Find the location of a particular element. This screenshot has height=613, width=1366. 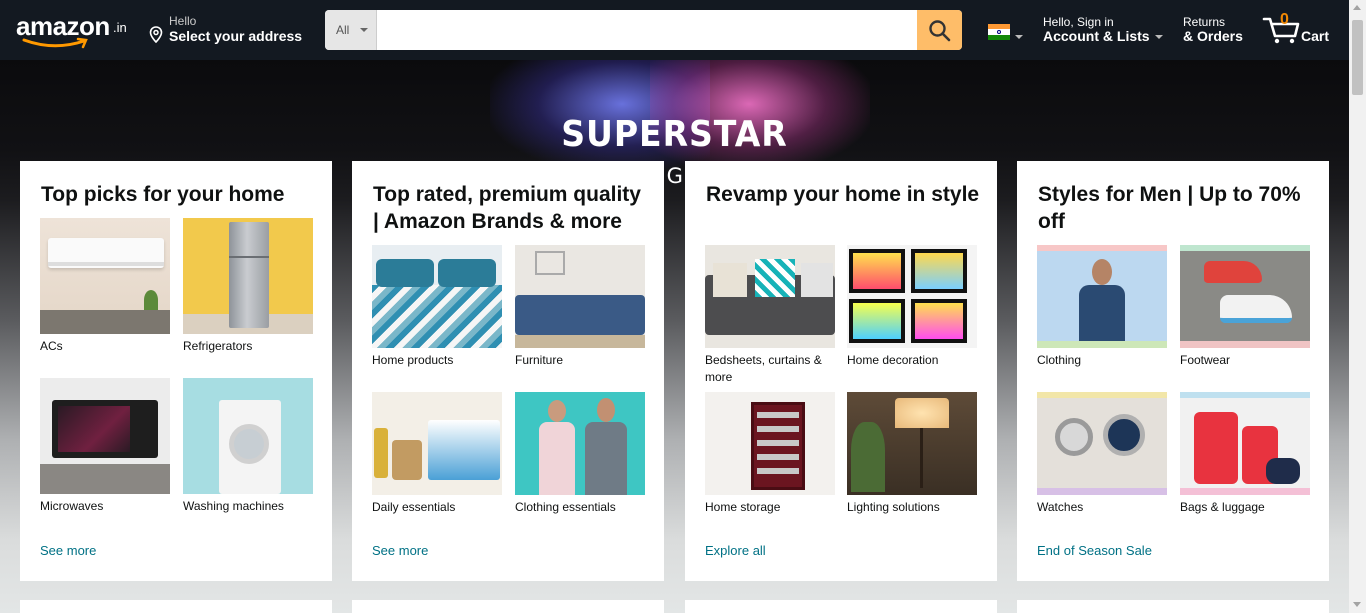

deliver-to-address: Hello Select your address is located at coordinates (228, 30).